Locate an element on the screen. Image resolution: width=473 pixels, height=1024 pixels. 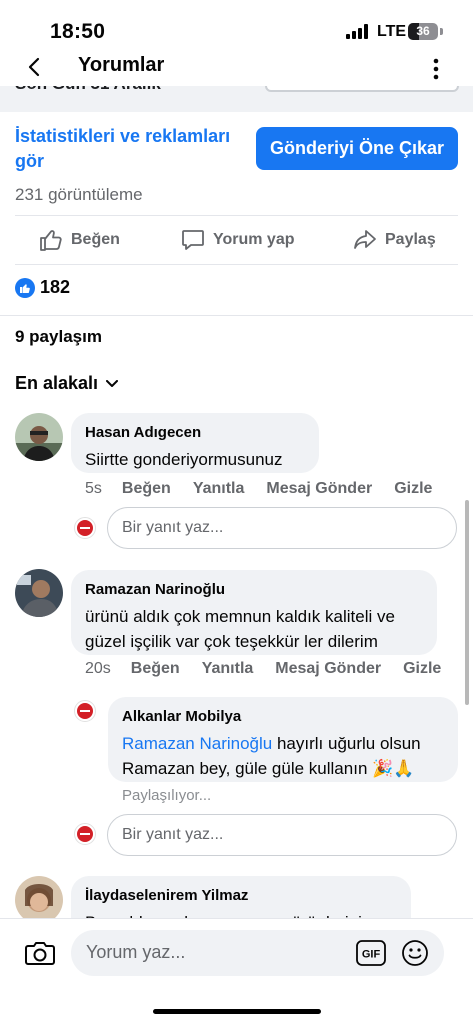
comment-bubble: Hasan Adıgecen Siirtte gonderiyormusunuz is located at coordinates (195, 443).